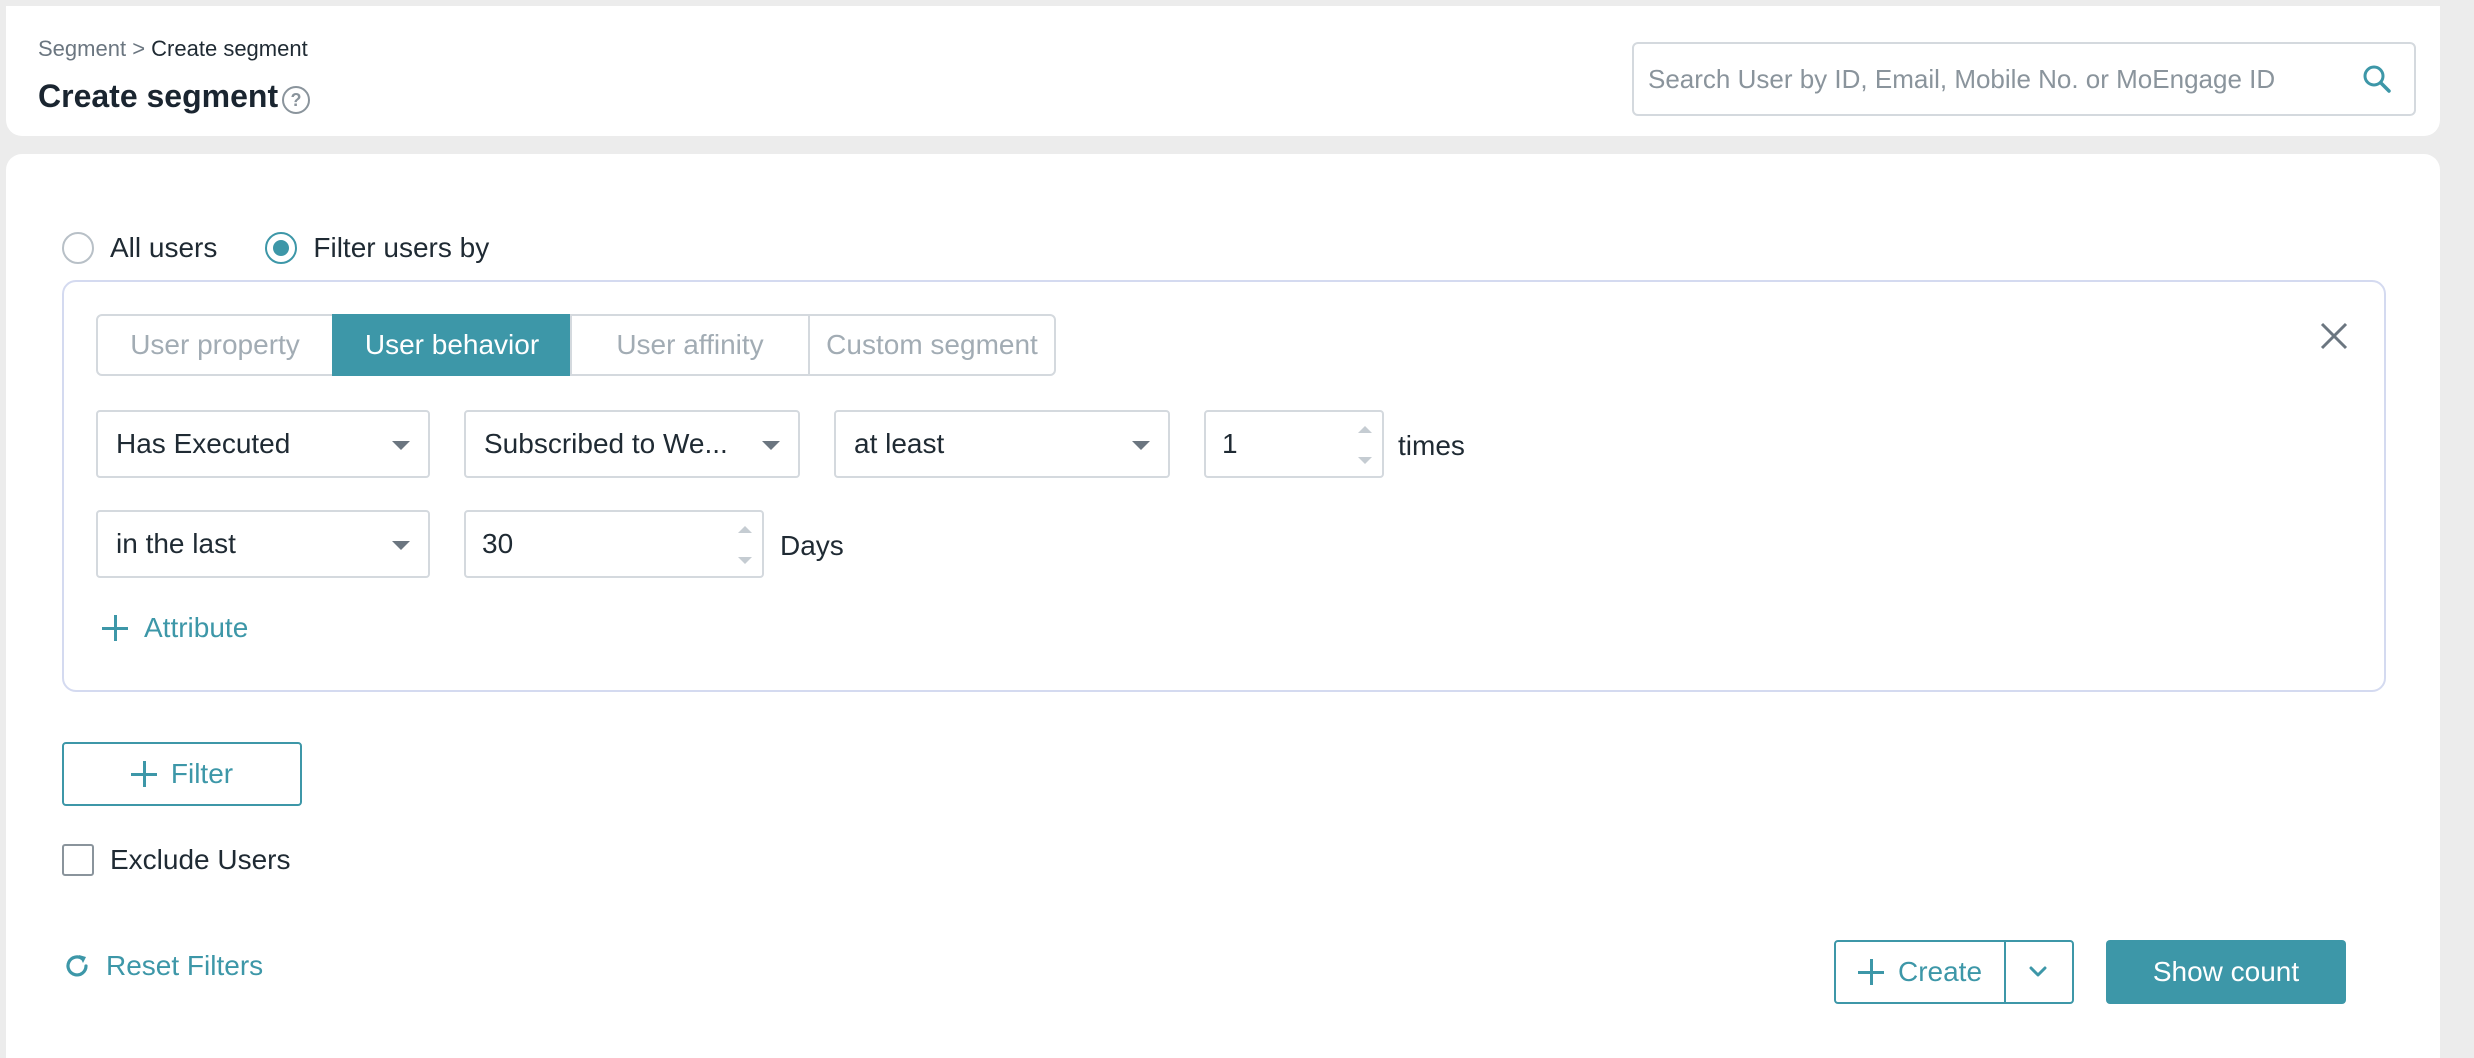 This screenshot has height=1058, width=2474. I want to click on reset-filters-label: Reset Filters, so click(184, 966).